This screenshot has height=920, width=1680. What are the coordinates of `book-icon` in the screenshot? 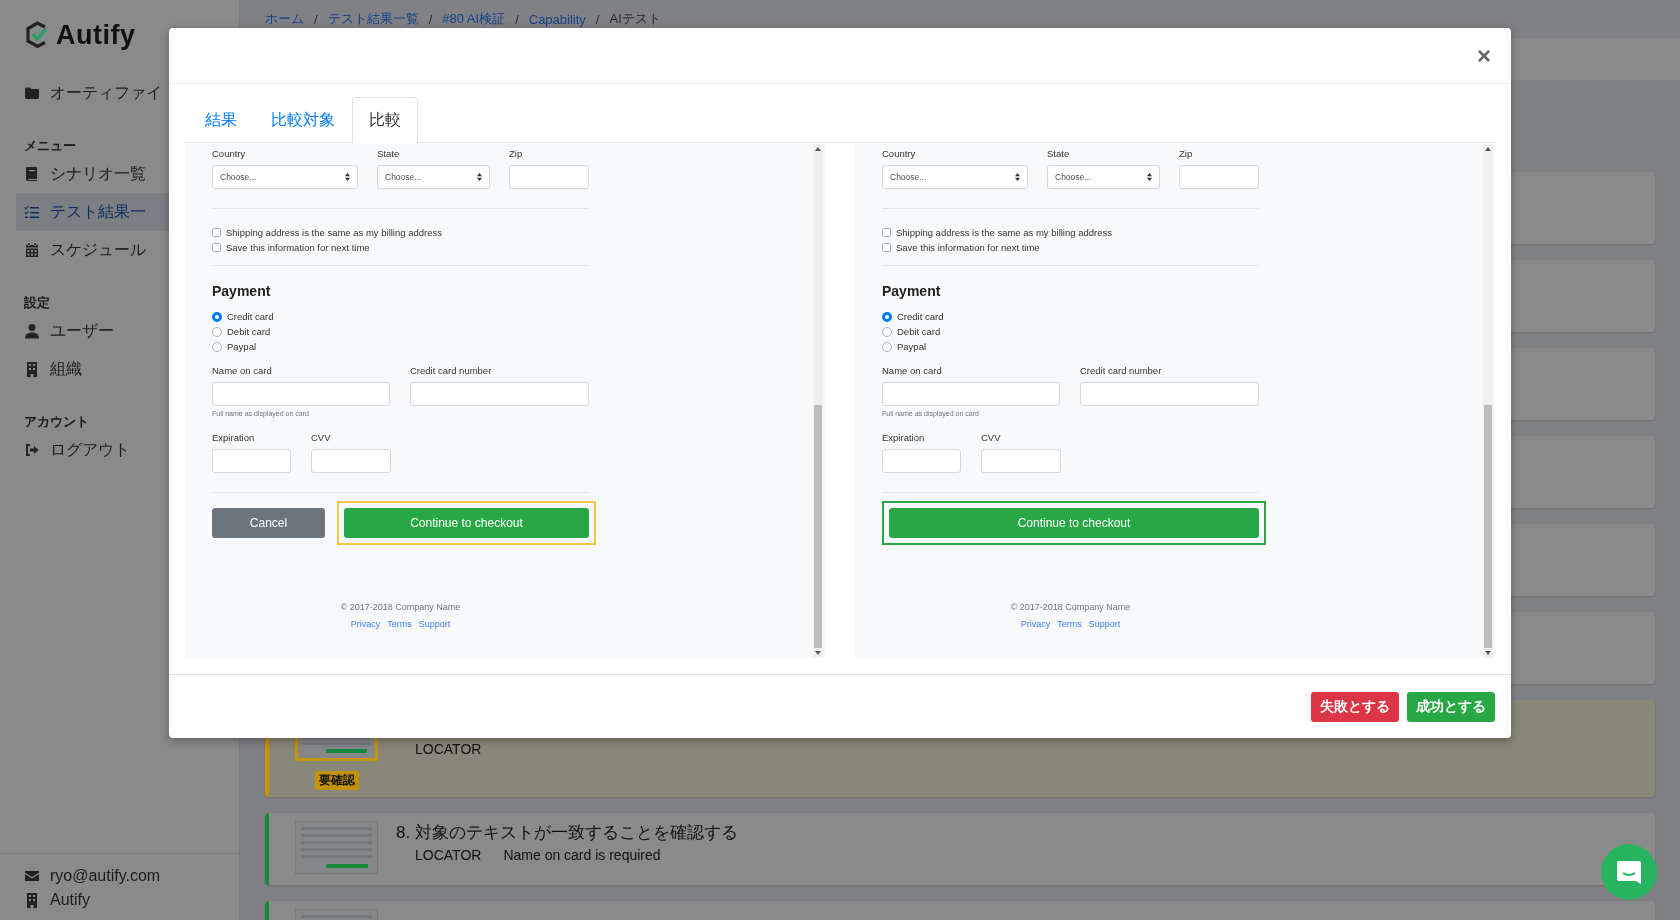 It's located at (32, 174).